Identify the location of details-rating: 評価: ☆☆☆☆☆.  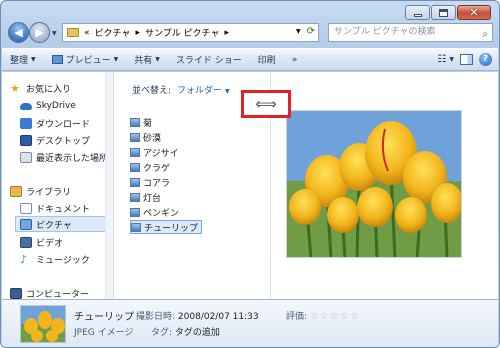
(323, 315).